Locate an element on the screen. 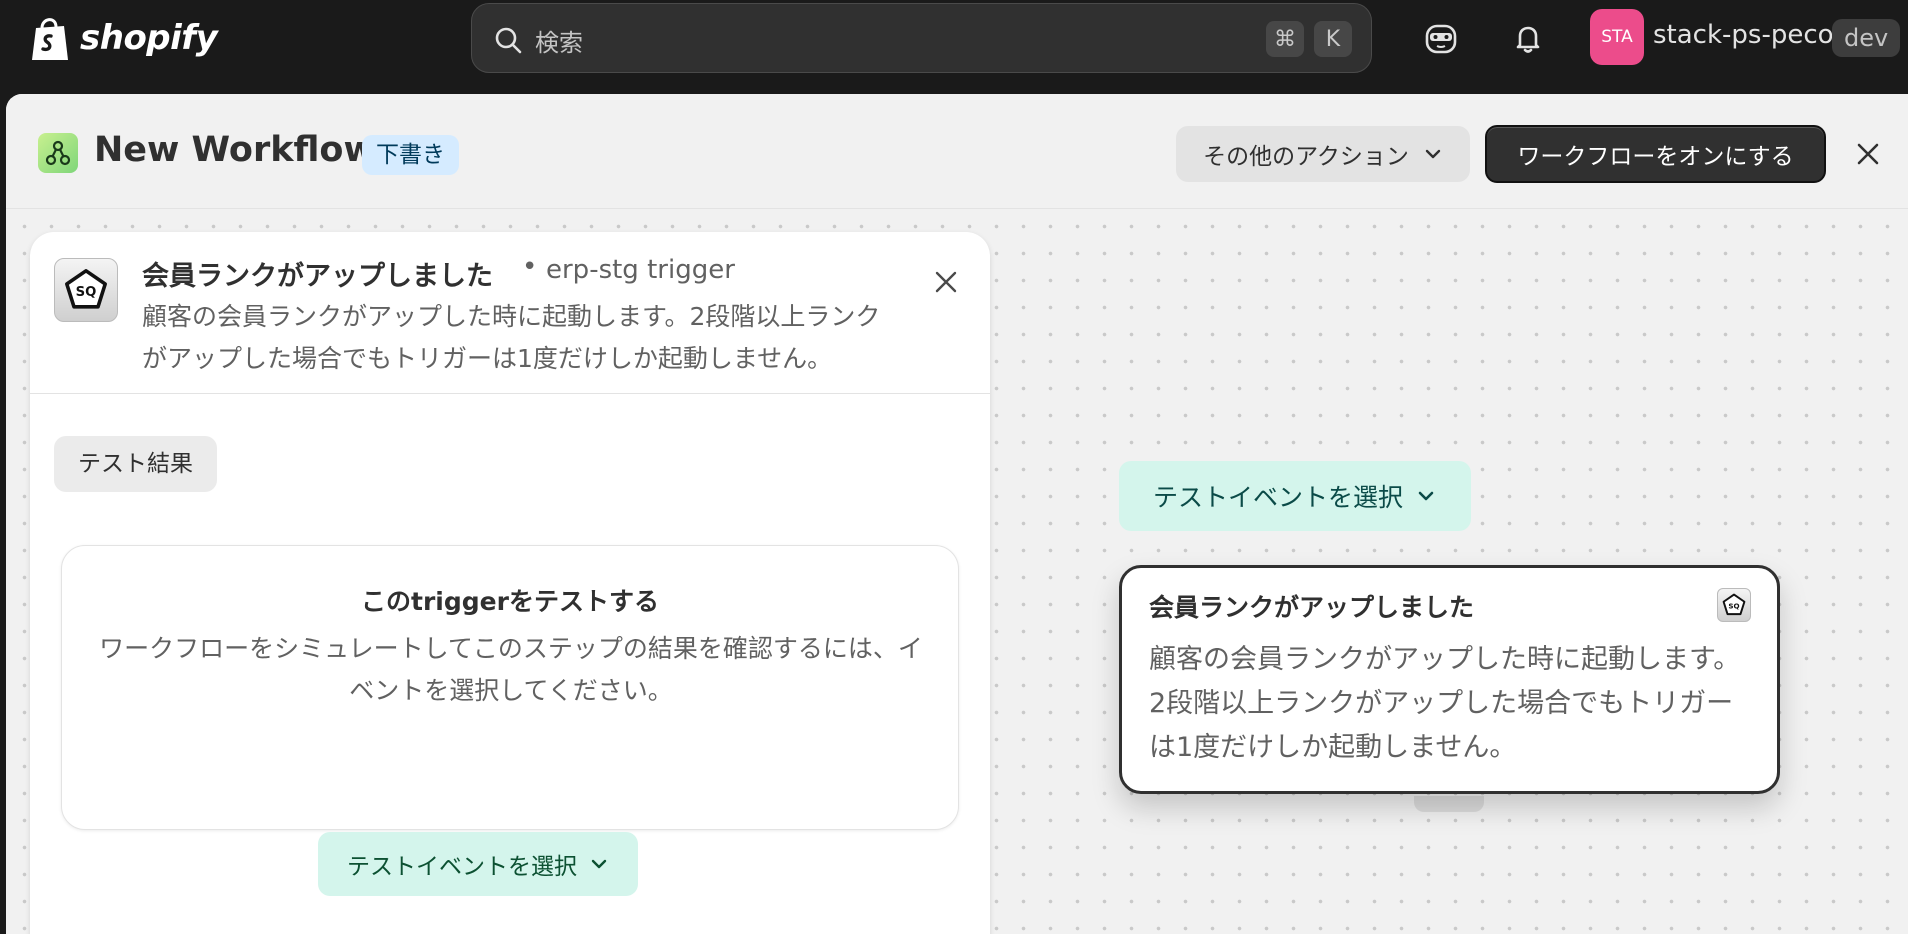  canvas-select-test-event-label: テストイベントを選択 is located at coordinates (1277, 497).